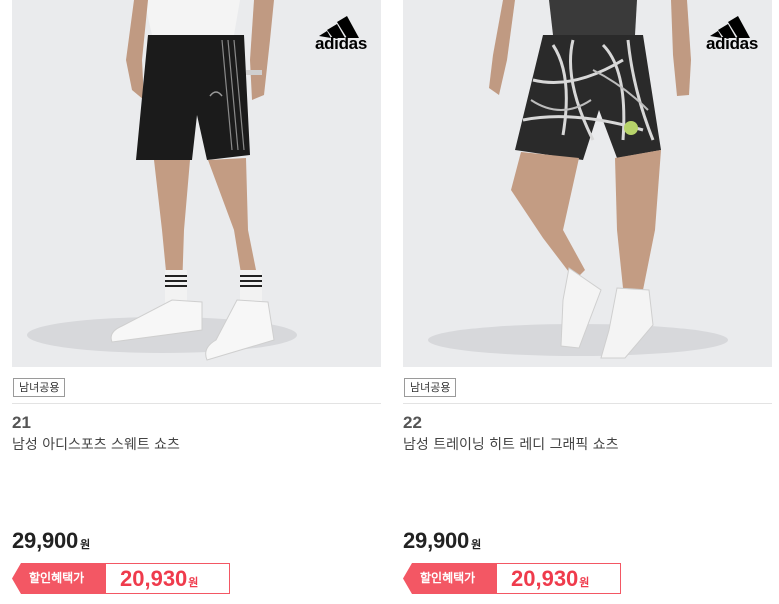 The image size is (779, 604). What do you see at coordinates (412, 422) in the screenshot?
I see `product-rank: 22` at bounding box center [412, 422].